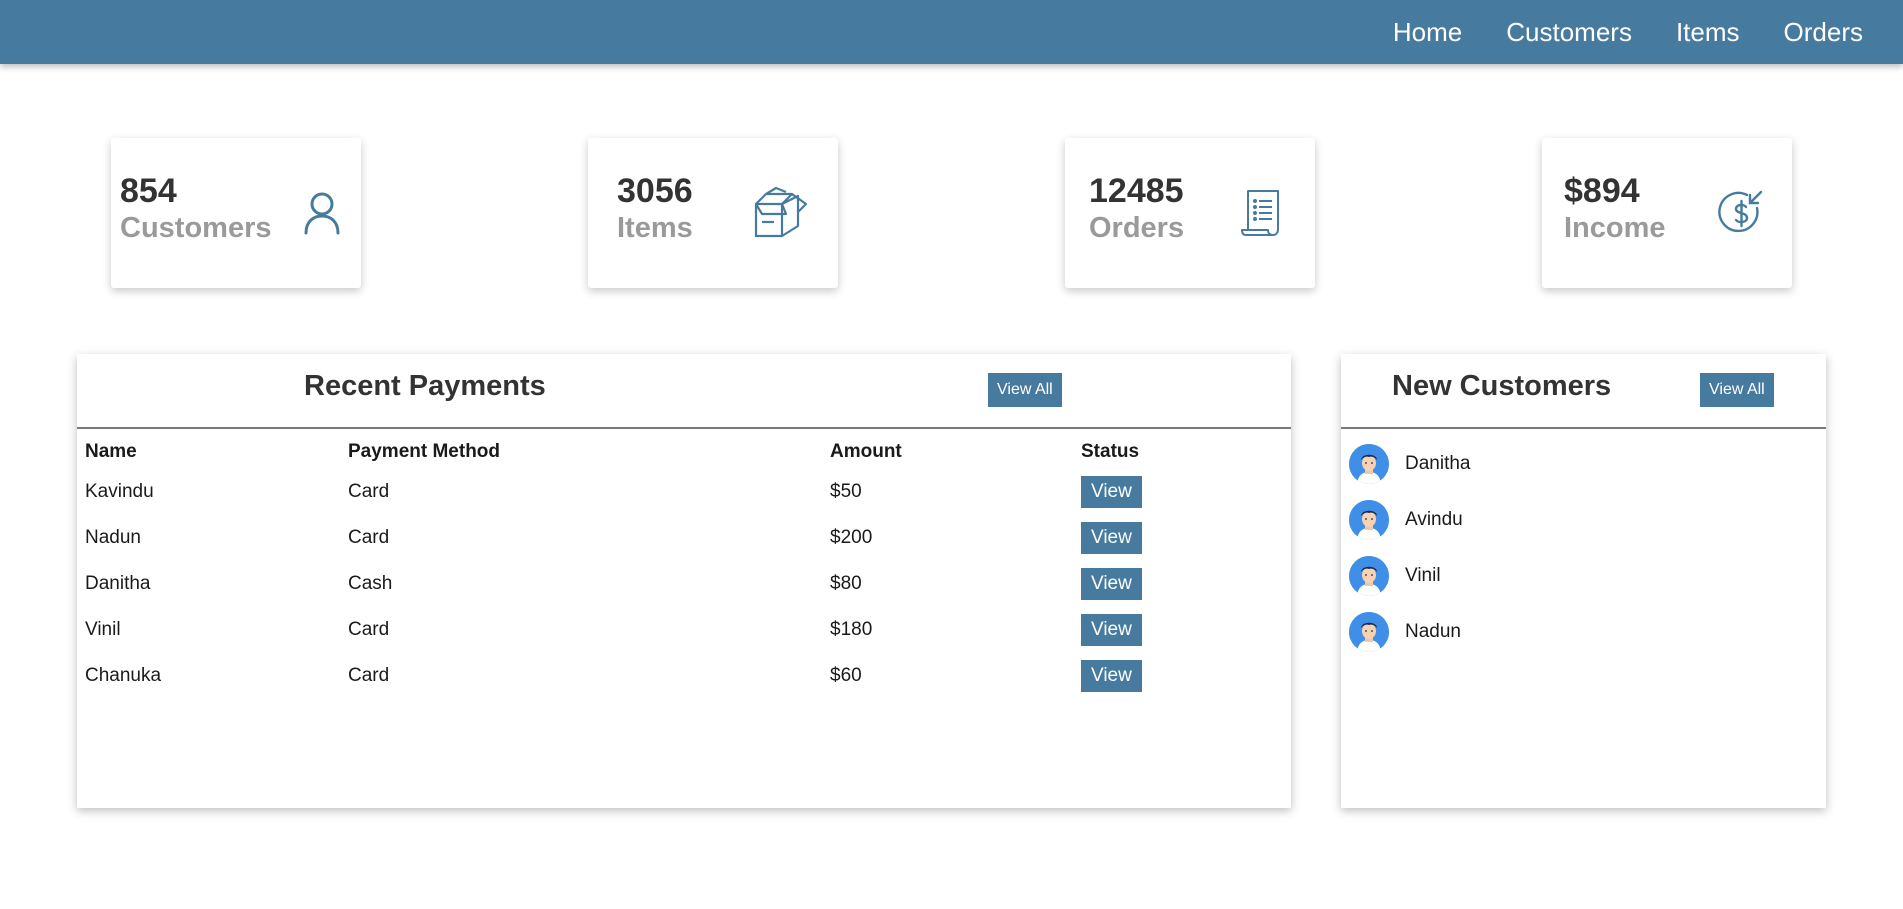 The width and height of the screenshot is (1903, 909). Describe the element at coordinates (123, 675) in the screenshot. I see `cell-name: Chanuka` at that location.